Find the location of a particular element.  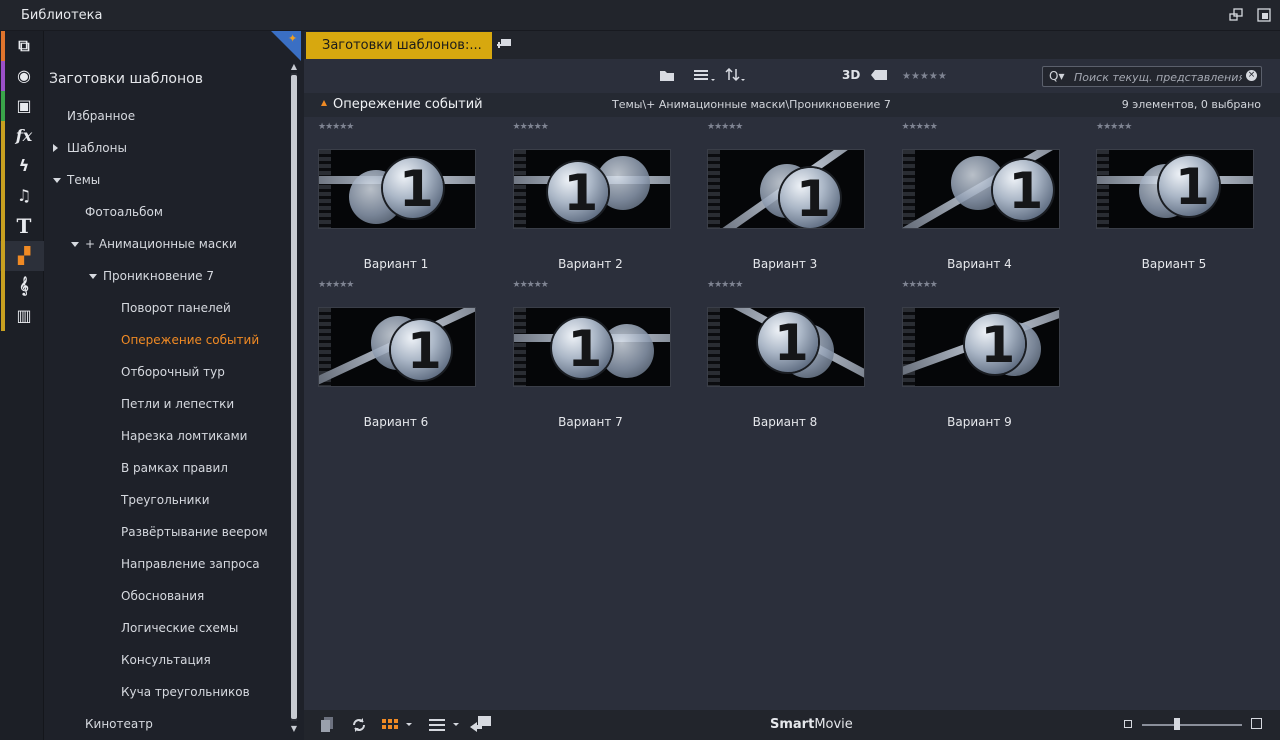

tree-item: Обоснования is located at coordinates (162, 596).